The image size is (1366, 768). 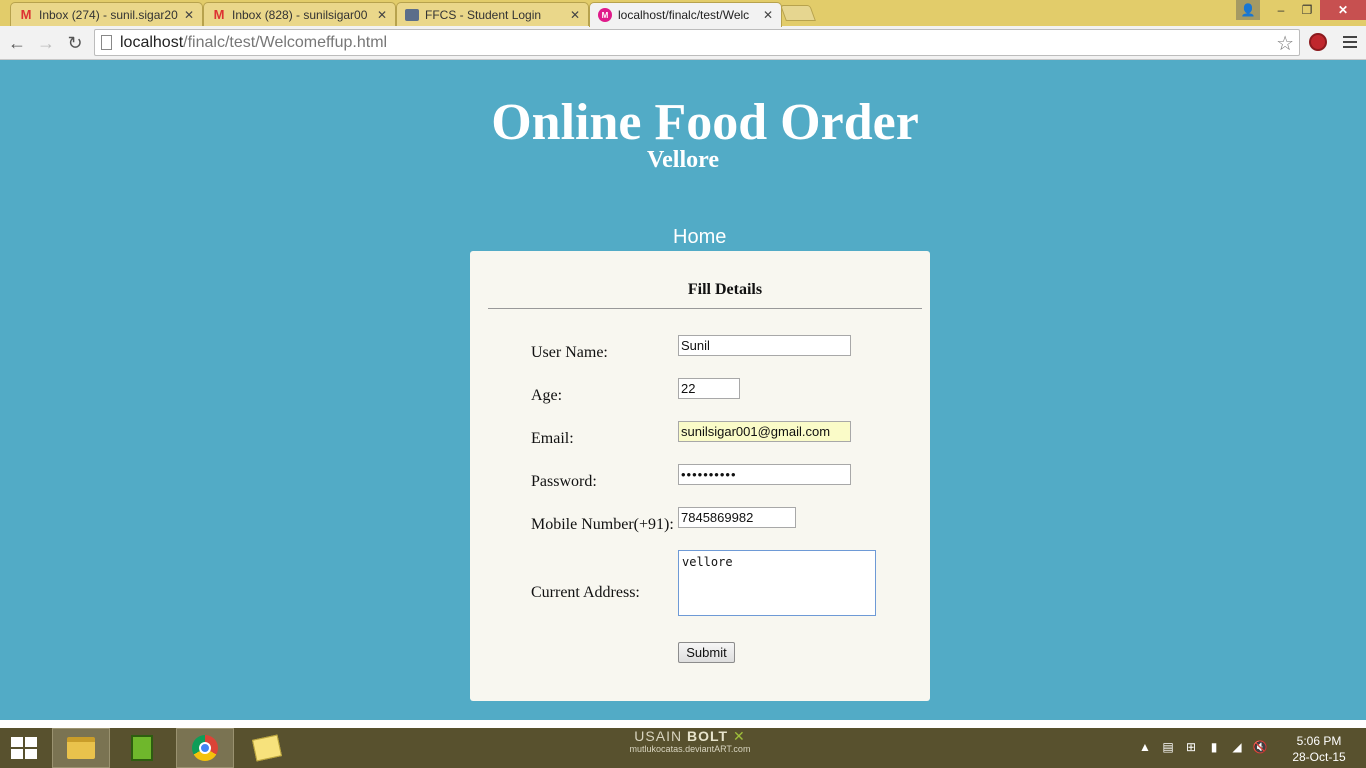 What do you see at coordinates (46, 43) in the screenshot?
I see `forward-icon: →` at bounding box center [46, 43].